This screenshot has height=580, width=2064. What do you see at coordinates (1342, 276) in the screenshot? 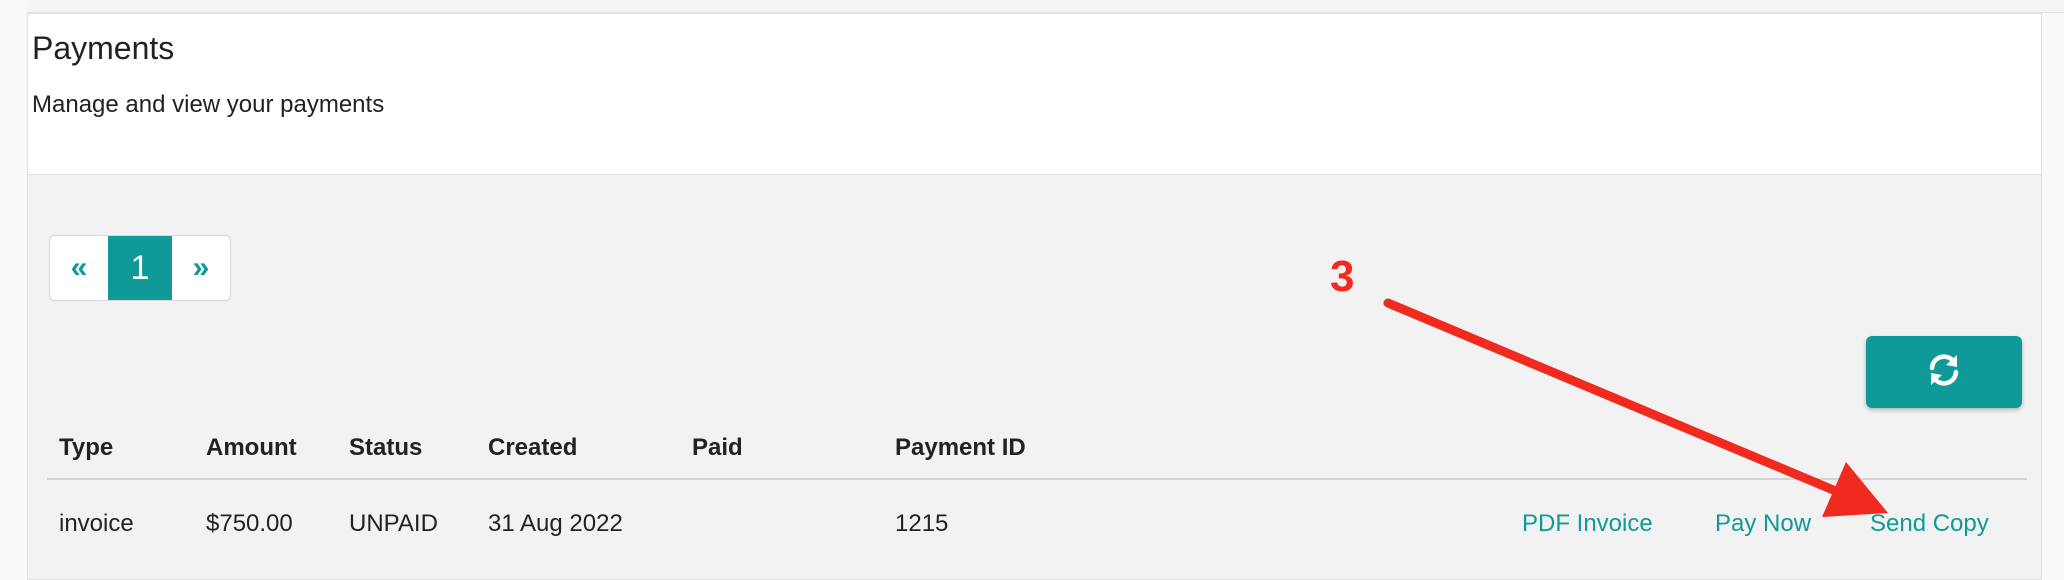
I see `annotation-step-number: 3` at bounding box center [1342, 276].